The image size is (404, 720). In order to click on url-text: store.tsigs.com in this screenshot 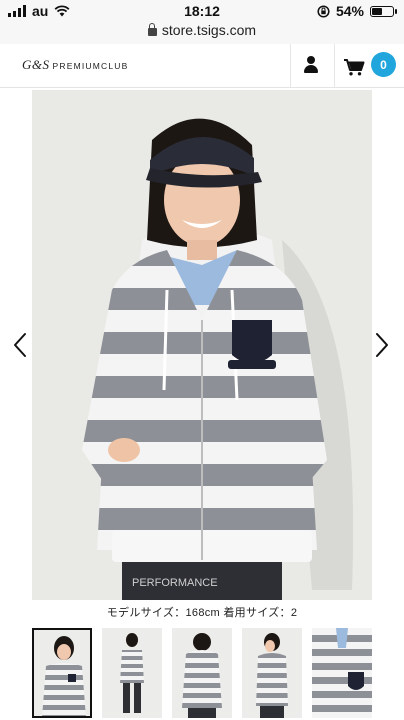, I will do `click(209, 30)`.